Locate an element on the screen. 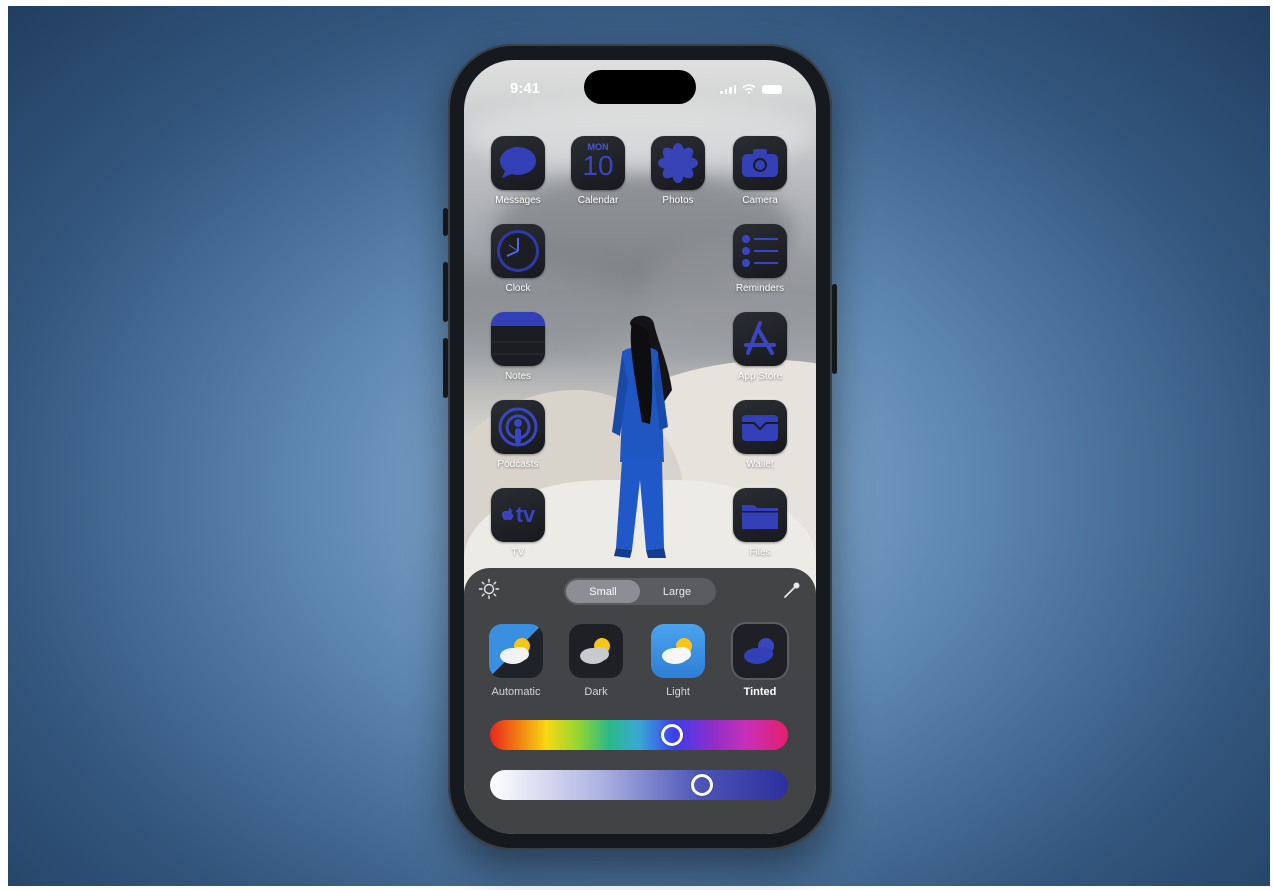  wallet-icon is located at coordinates (760, 427).